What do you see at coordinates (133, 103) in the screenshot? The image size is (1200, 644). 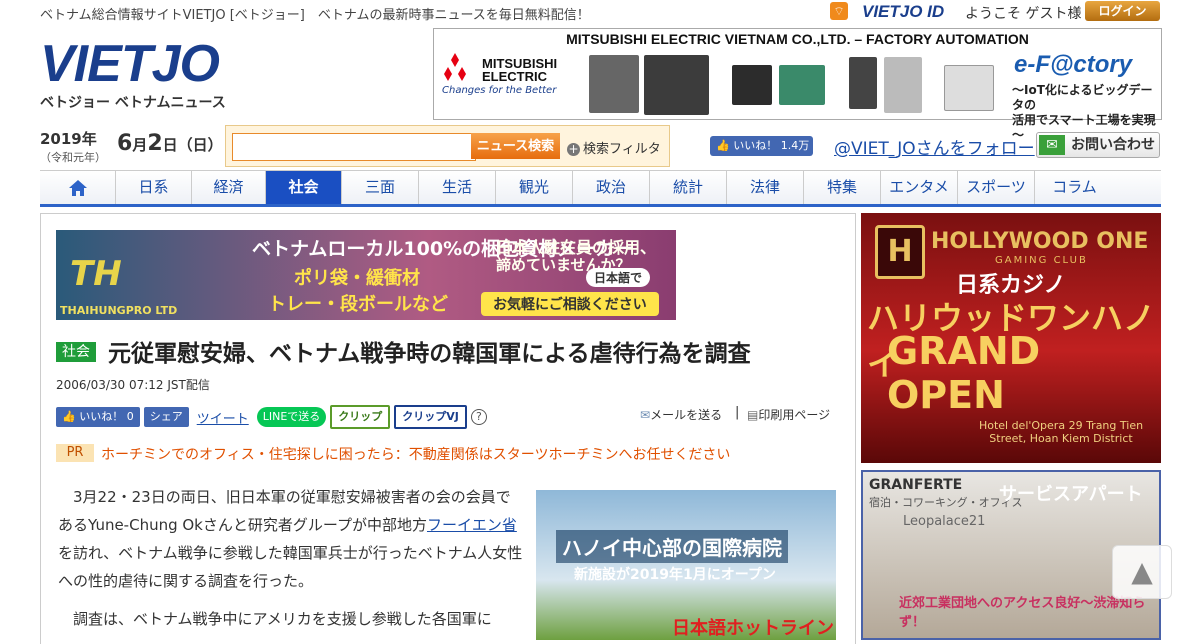 I see `site-logo-subtitle: ベトジョー ベトナムニュース` at bounding box center [133, 103].